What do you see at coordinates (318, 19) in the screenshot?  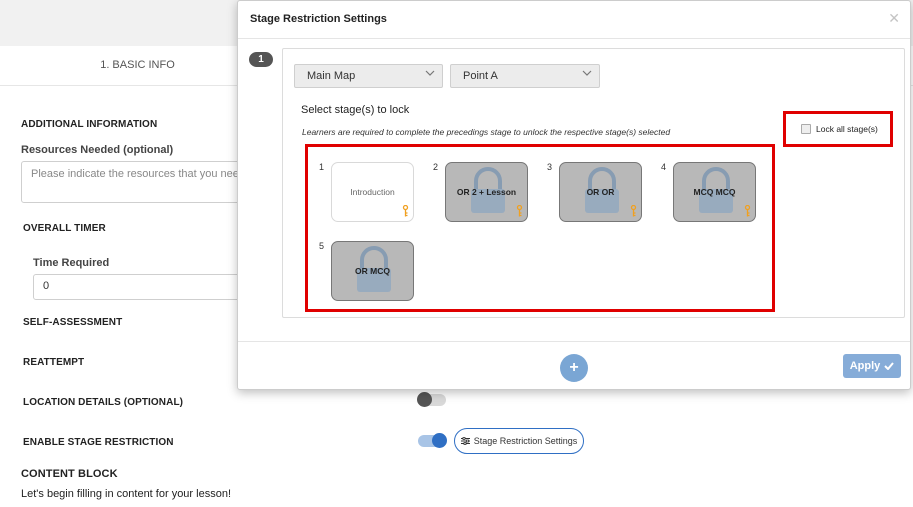 I see `modal-title: Stage Restriction Settings` at bounding box center [318, 19].